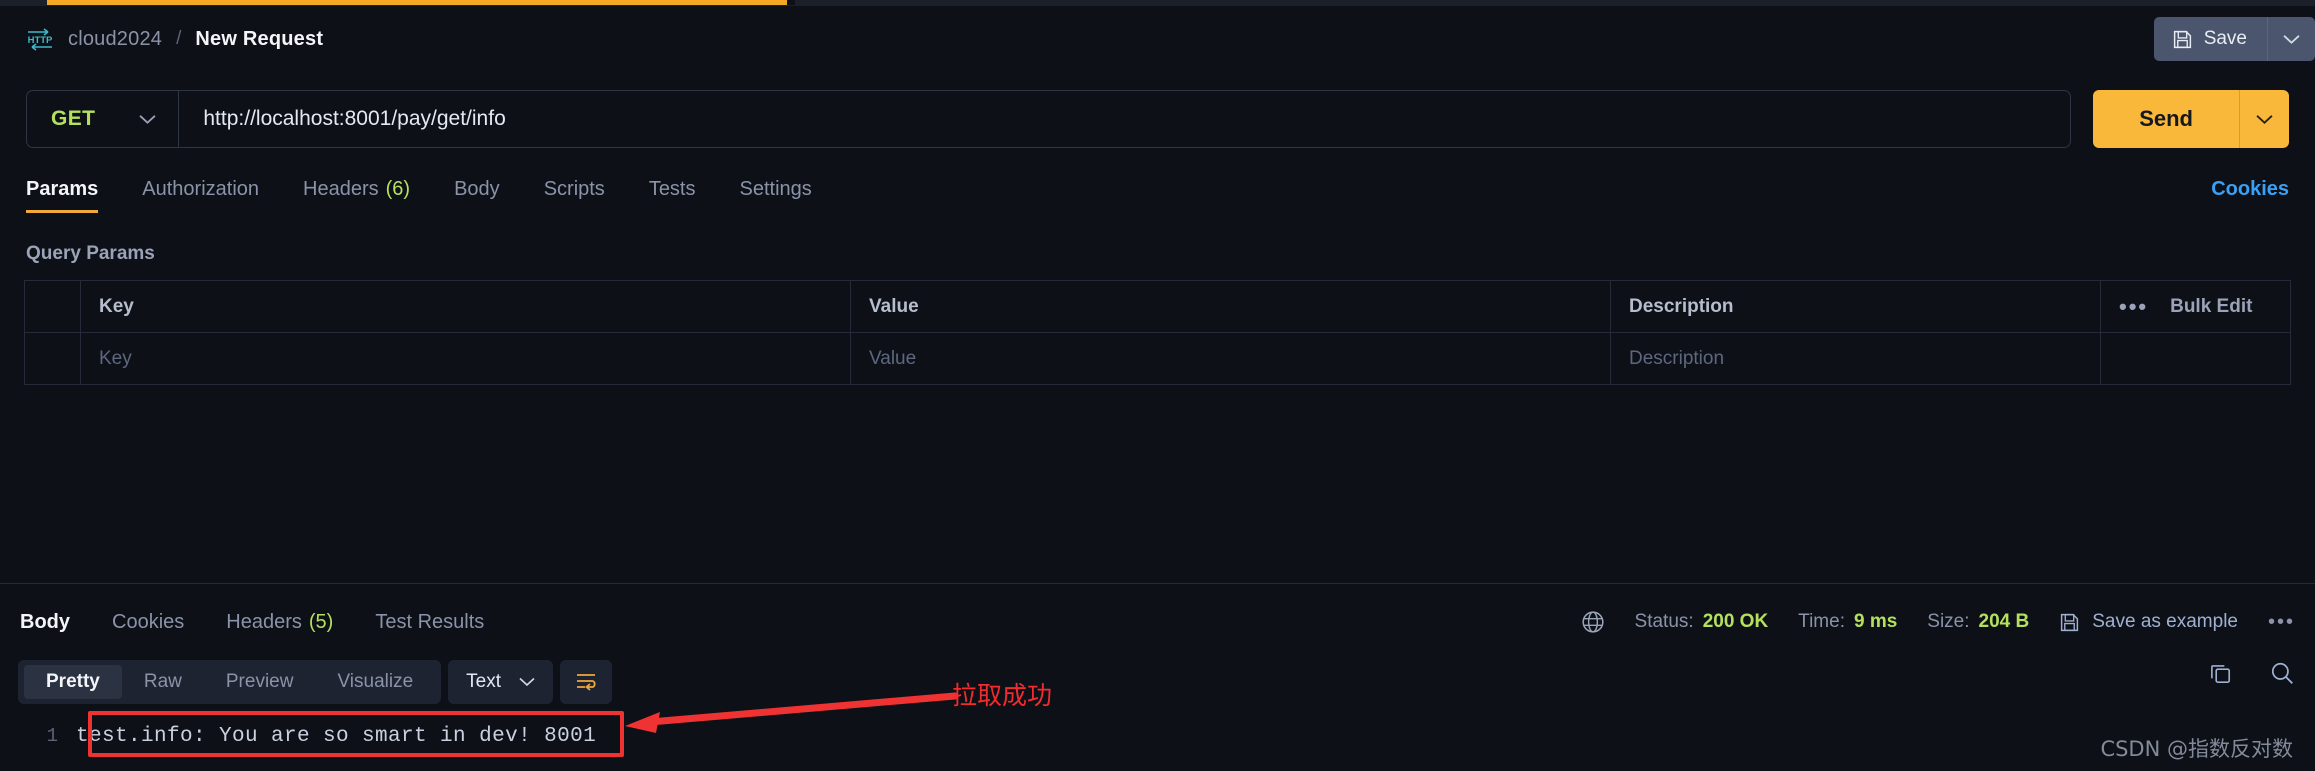  What do you see at coordinates (2165, 621) in the screenshot?
I see `save-as-example-label: Save as example` at bounding box center [2165, 621].